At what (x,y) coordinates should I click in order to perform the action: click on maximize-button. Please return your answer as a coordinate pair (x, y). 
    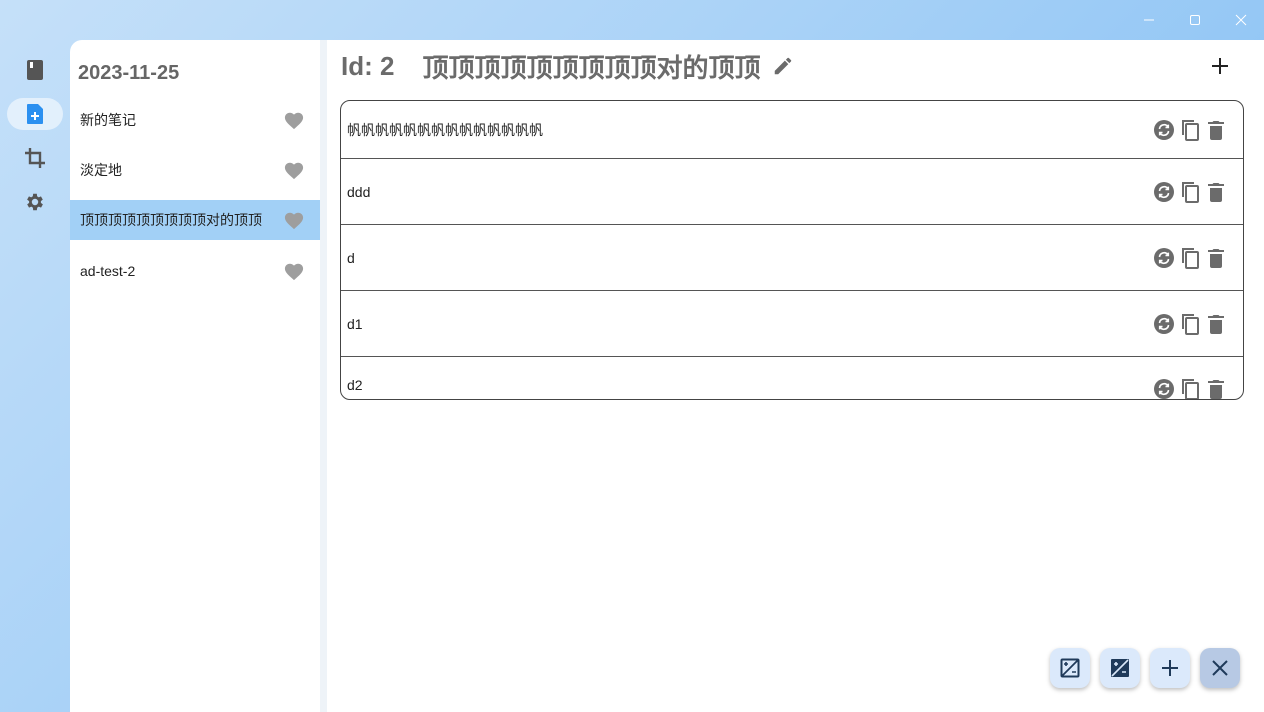
    Looking at the image, I should click on (1195, 20).